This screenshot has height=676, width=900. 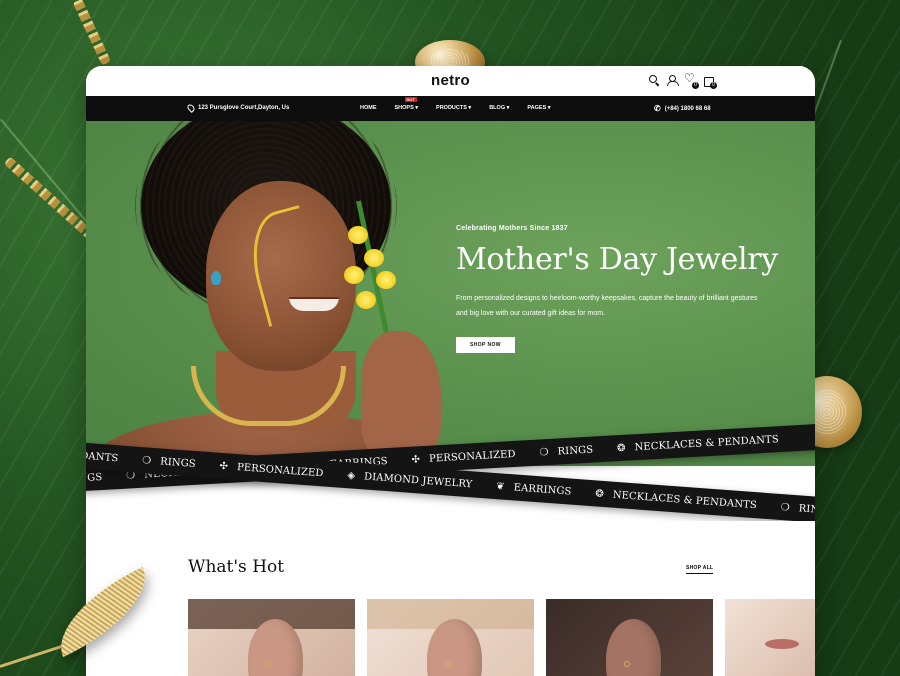 I want to click on section-title: What's Hot, so click(x=236, y=567).